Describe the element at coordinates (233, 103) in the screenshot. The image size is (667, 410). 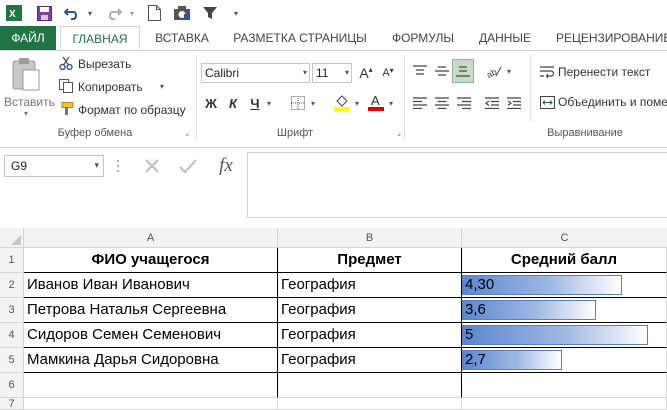
I see `italic-button: К` at that location.